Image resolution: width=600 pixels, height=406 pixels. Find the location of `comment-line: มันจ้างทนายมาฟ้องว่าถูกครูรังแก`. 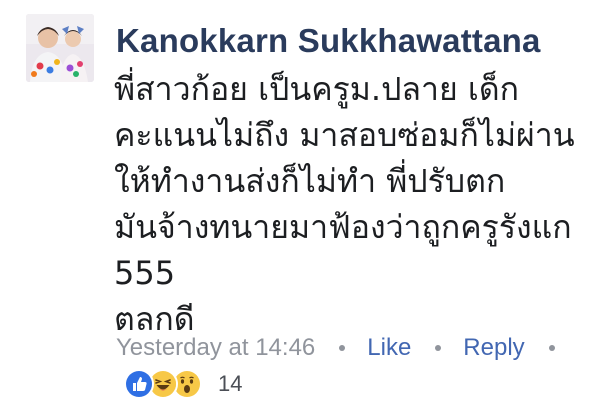

comment-line: มันจ้างทนายมาฟ้องว่าถูกครูรังแก is located at coordinates (343, 227).